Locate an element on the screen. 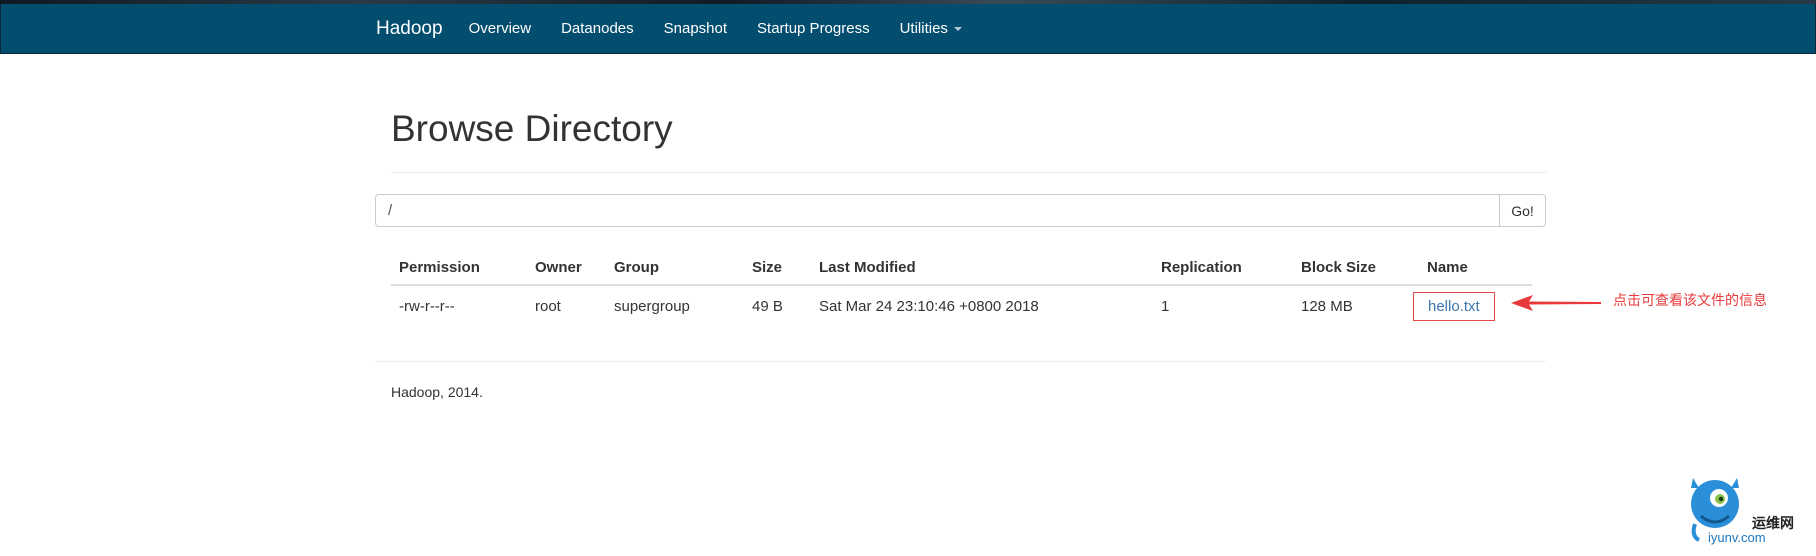 The image size is (1816, 556). file-link-hello-txt: hello.txt is located at coordinates (1454, 306).